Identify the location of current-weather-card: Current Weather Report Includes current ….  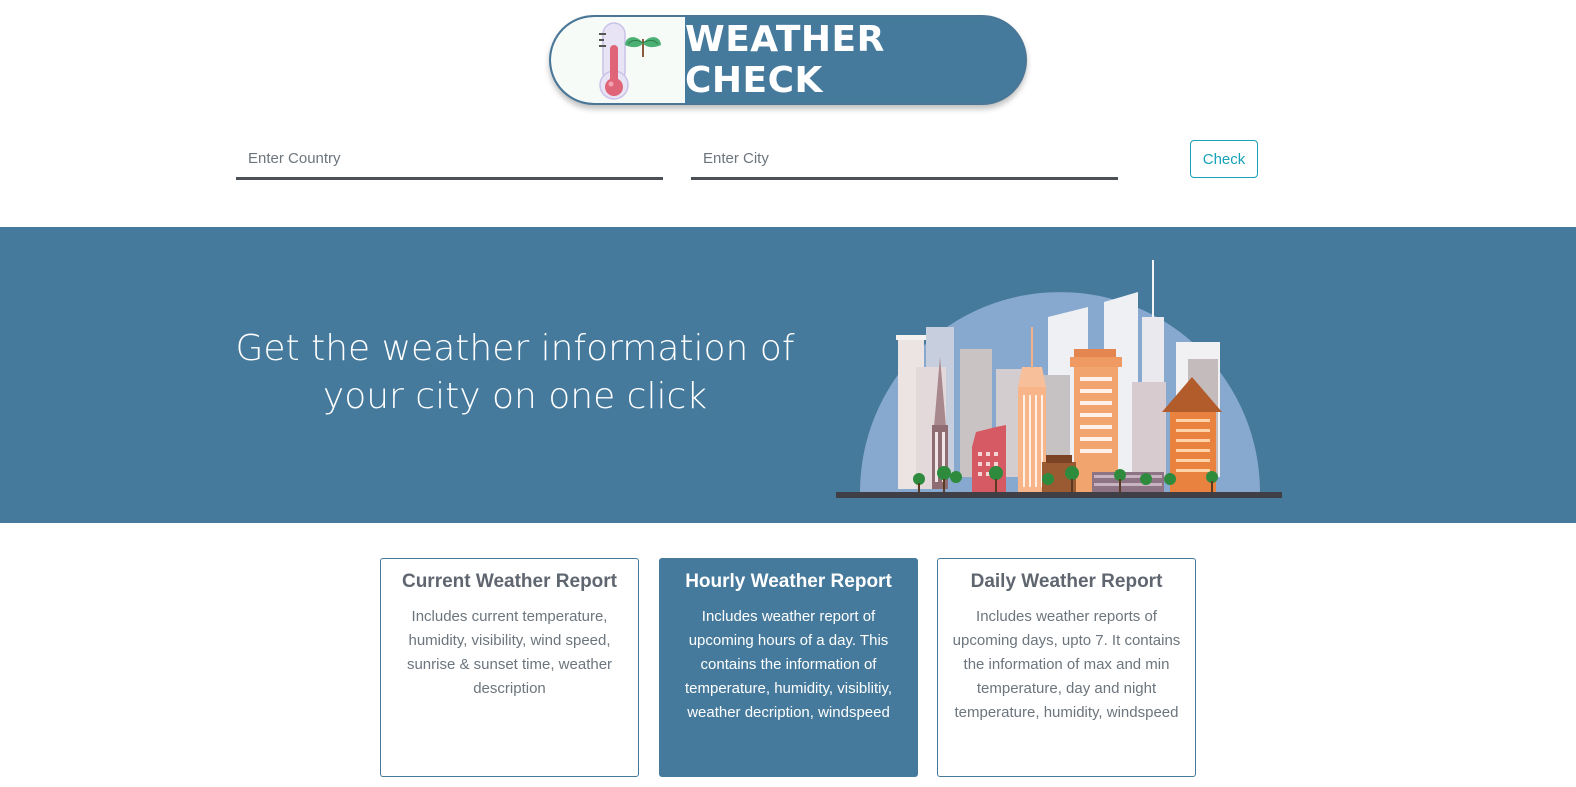
(509, 667).